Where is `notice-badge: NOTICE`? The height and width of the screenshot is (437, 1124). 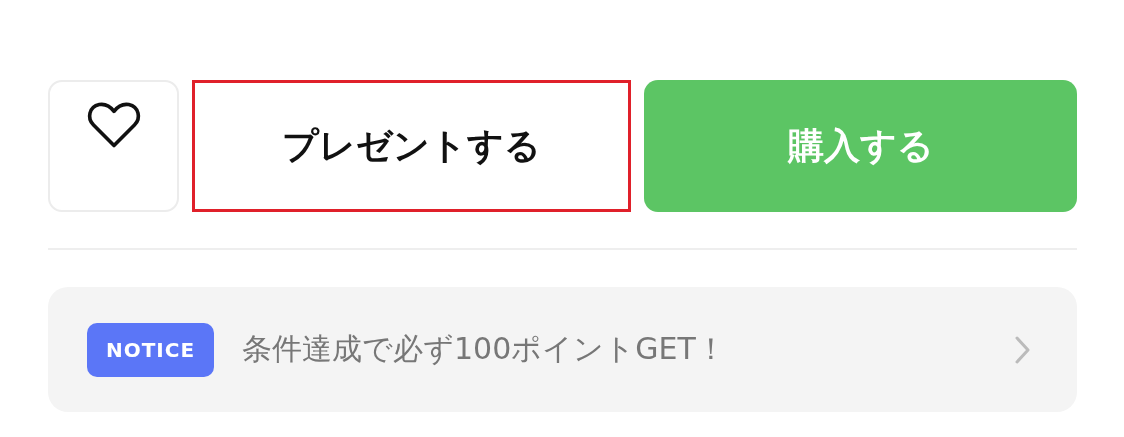 notice-badge: NOTICE is located at coordinates (150, 349).